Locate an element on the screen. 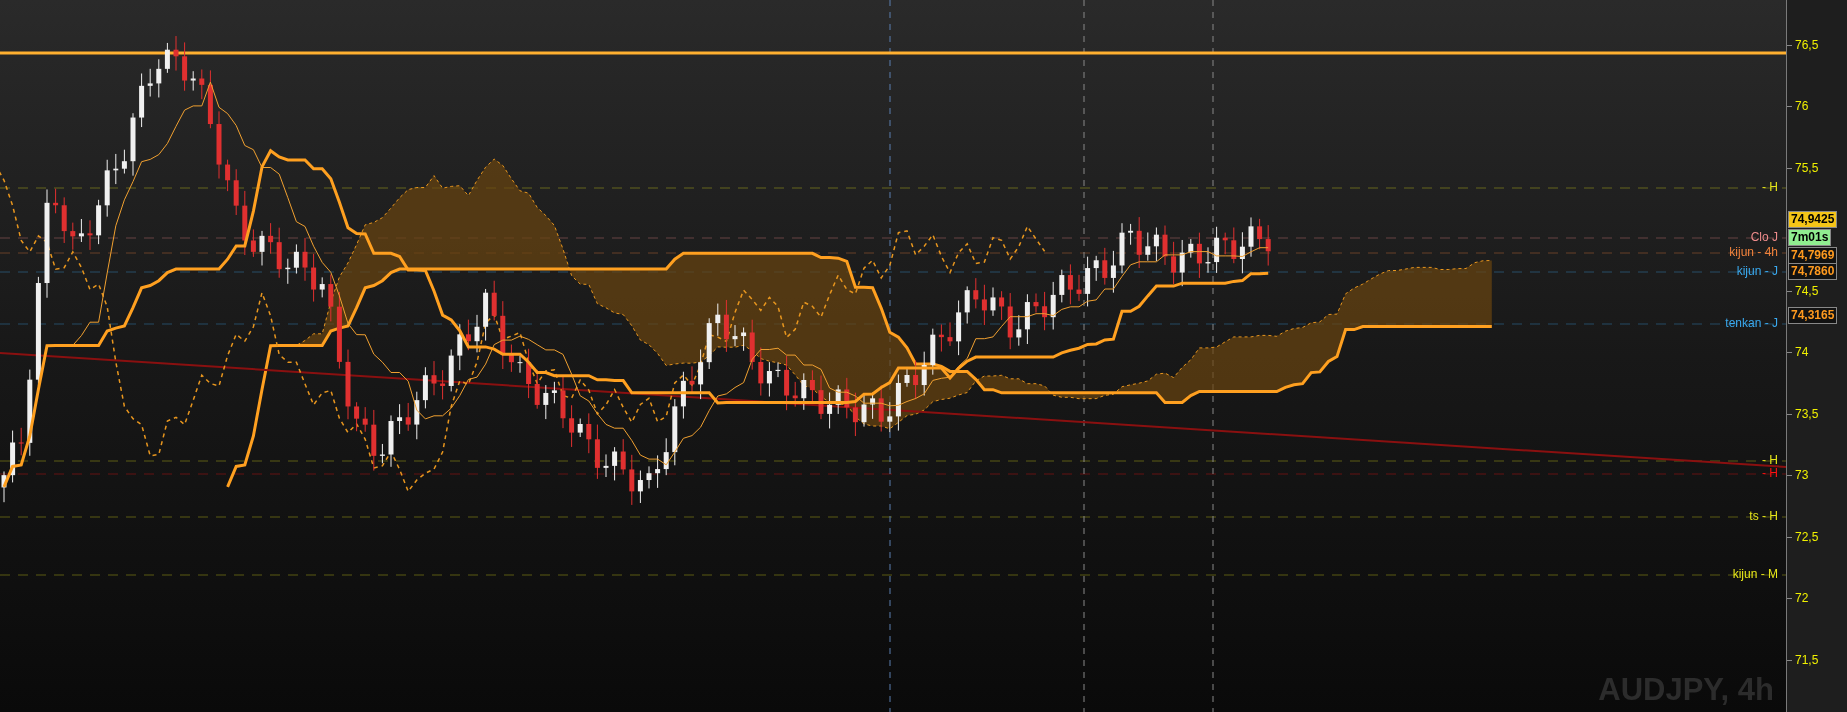 The height and width of the screenshot is (712, 1847). line-label: Clo J is located at coordinates (1764, 237).